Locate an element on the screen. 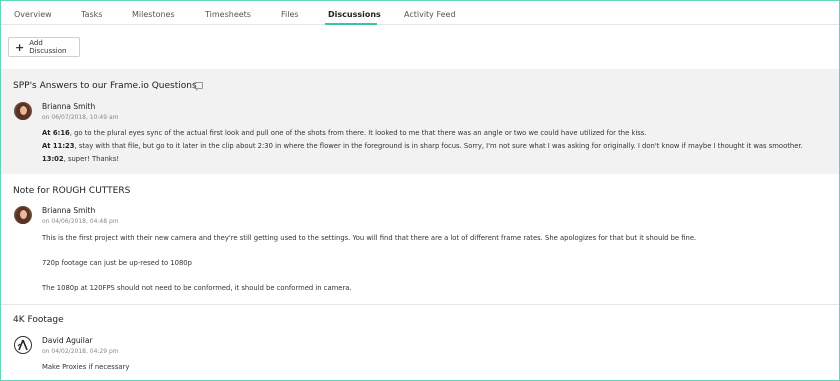  timestamp-label: At 6:16 is located at coordinates (56, 133).